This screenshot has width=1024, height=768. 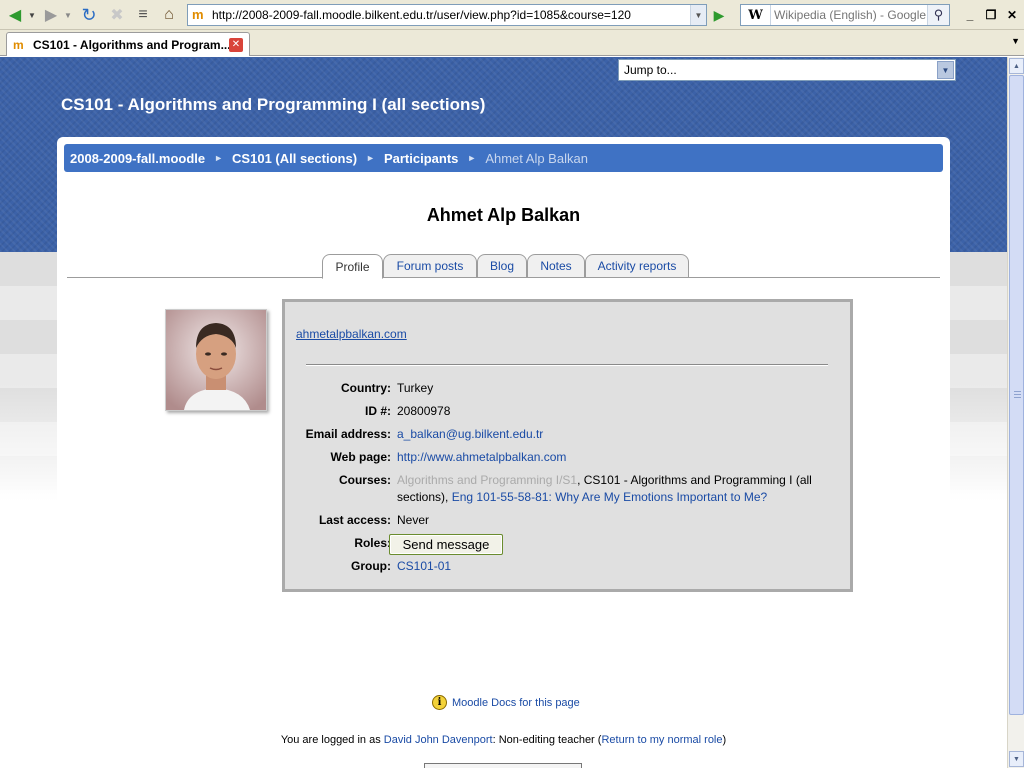 What do you see at coordinates (137, 158) in the screenshot?
I see `breadcrumb-site: 2008-2009-fall.moodle` at bounding box center [137, 158].